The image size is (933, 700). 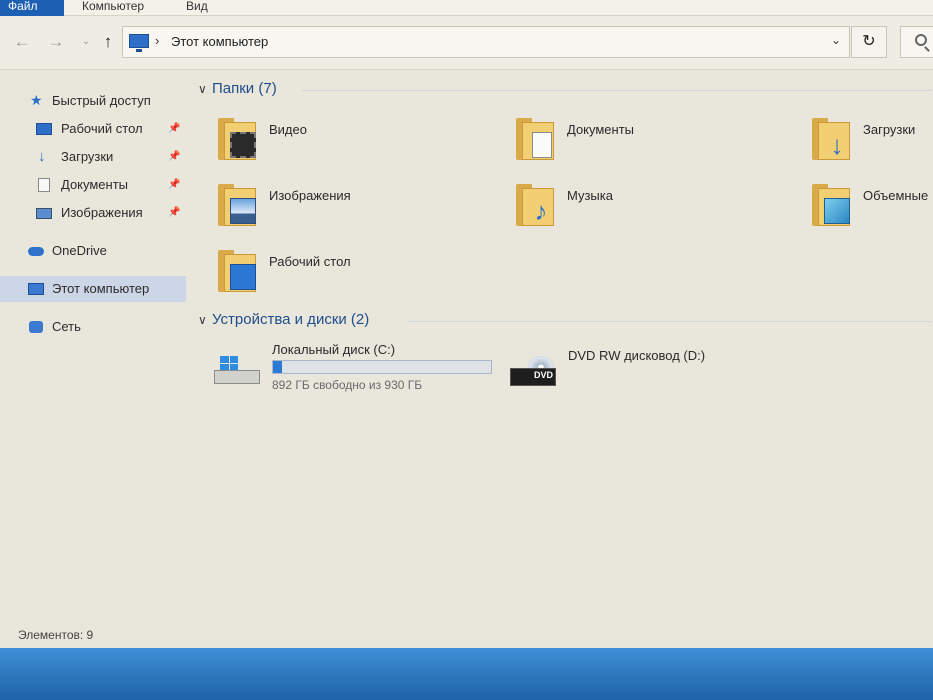 I want to click on nav-network-label: Сеть, so click(x=66, y=326).